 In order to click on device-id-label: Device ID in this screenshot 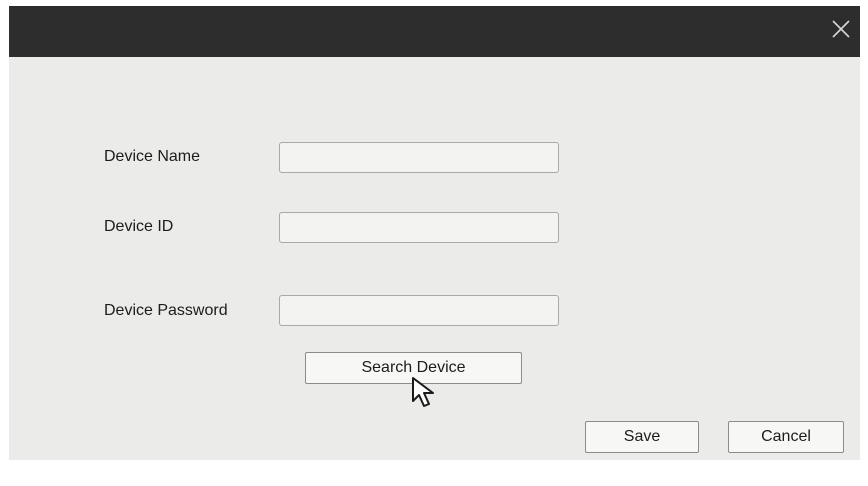, I will do `click(139, 226)`.